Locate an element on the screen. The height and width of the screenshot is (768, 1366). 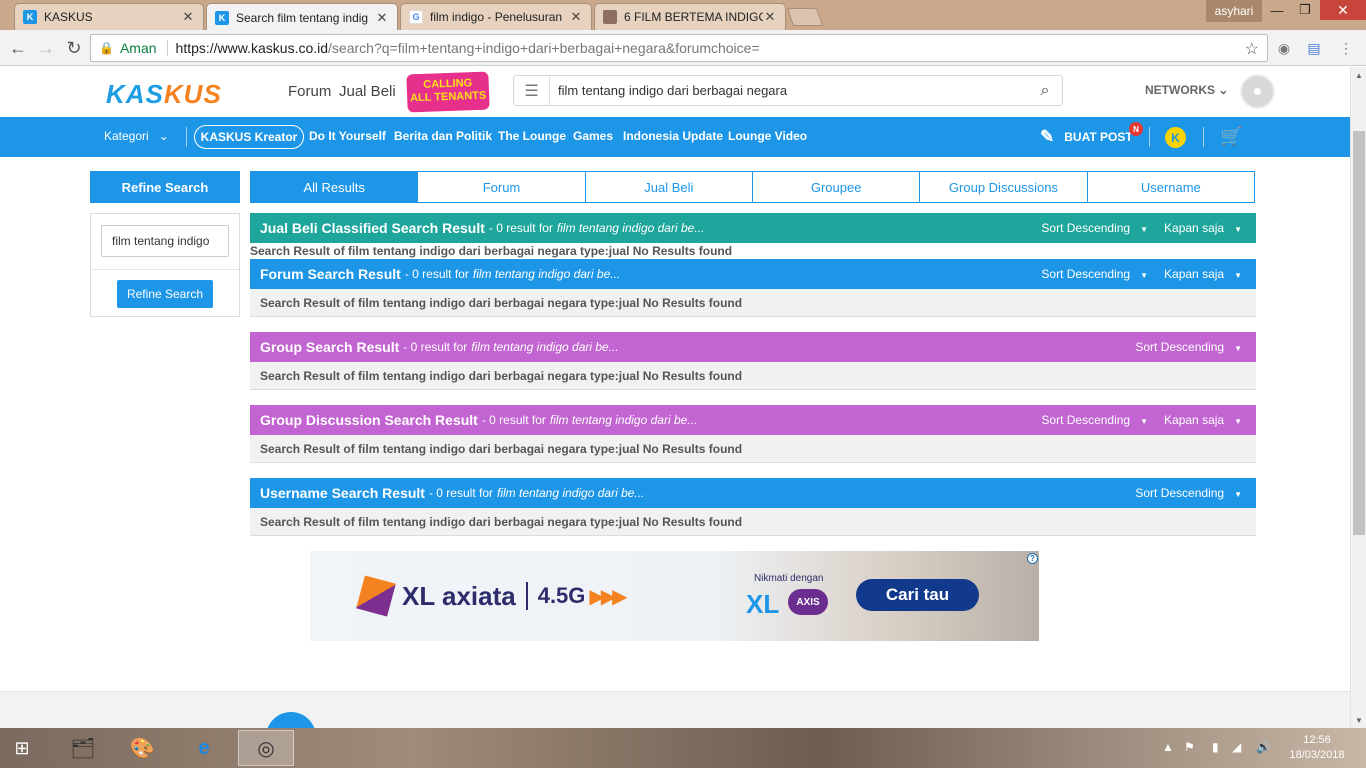
bookmark-star-icon: ☆ is located at coordinates (1252, 49).